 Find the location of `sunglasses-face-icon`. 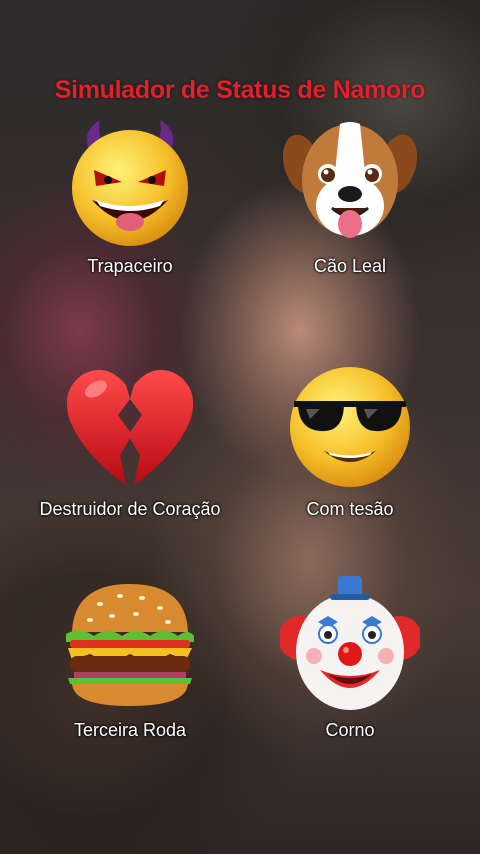

sunglasses-face-icon is located at coordinates (350, 427).